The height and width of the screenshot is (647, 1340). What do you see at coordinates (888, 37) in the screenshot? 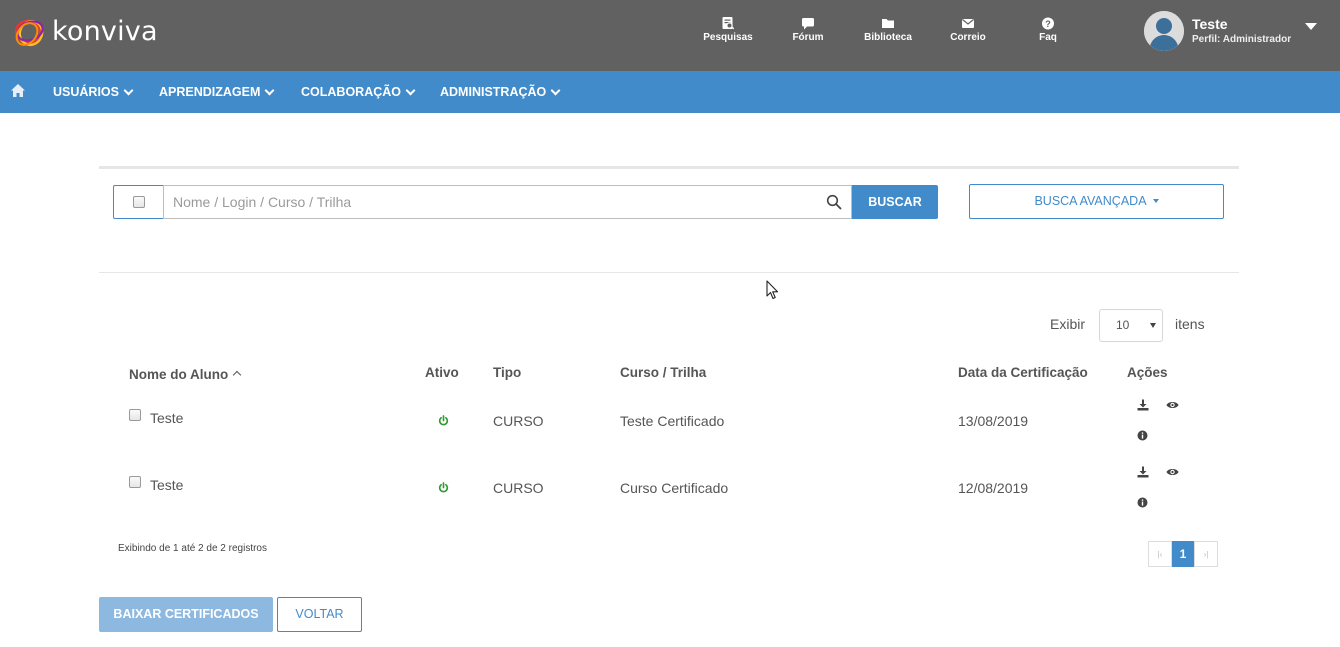
I see `nav-label: Biblioteca` at bounding box center [888, 37].